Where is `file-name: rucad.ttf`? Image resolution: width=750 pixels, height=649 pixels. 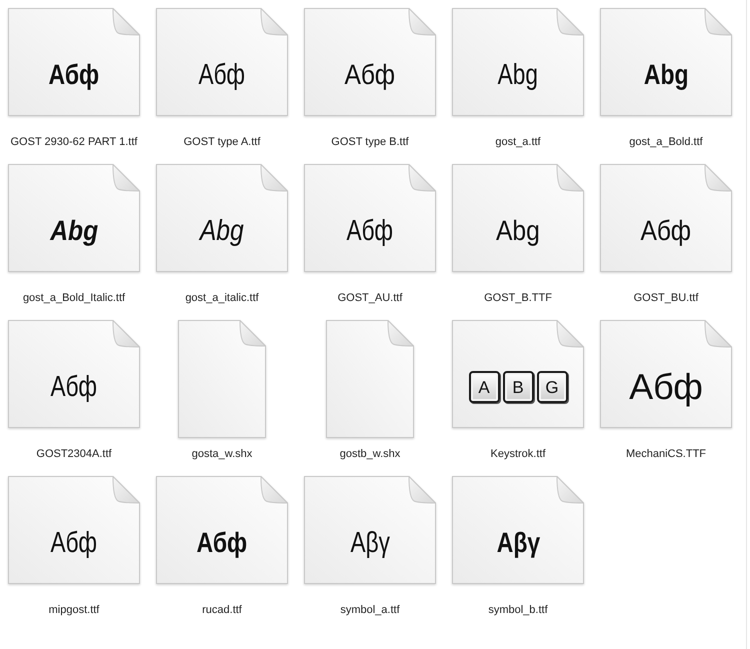
file-name: rucad.ttf is located at coordinates (222, 610).